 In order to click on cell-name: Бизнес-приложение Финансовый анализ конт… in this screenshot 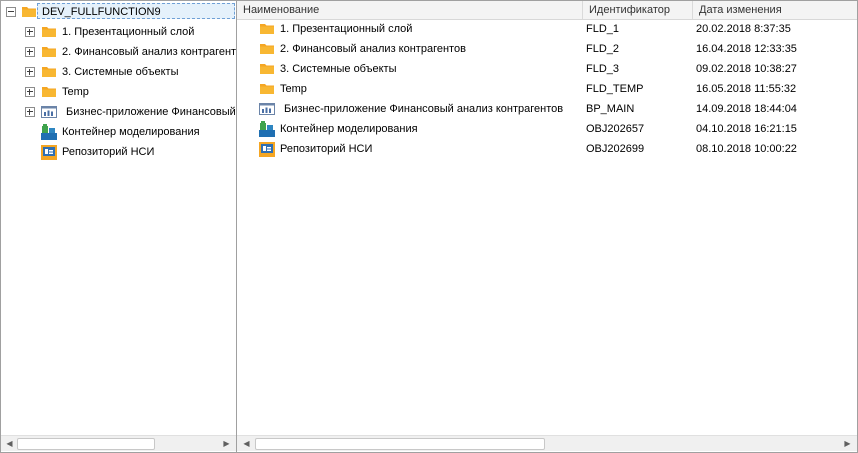, I will do `click(424, 109)`.